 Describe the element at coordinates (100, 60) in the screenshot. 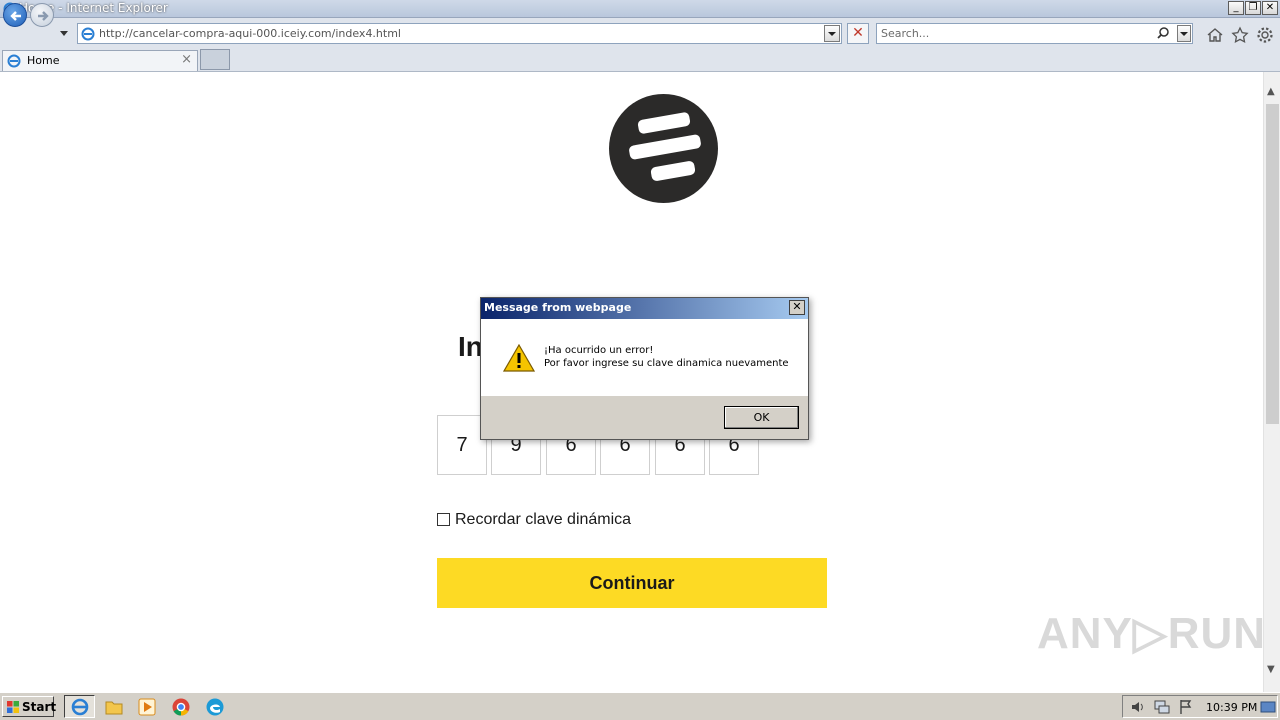

I see `tab-home: Home ×` at that location.